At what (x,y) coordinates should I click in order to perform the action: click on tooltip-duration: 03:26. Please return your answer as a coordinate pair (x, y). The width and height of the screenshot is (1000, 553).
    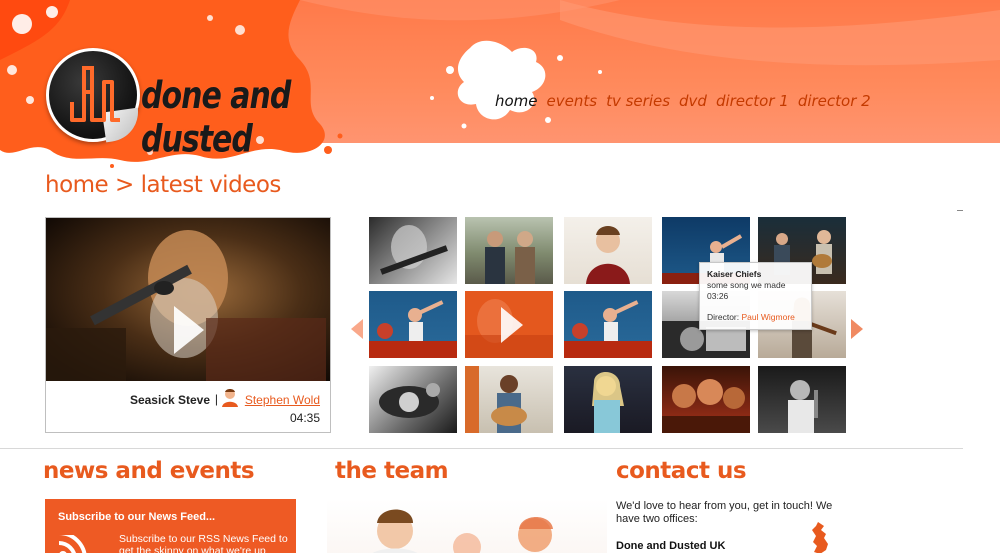
    Looking at the image, I should click on (718, 296).